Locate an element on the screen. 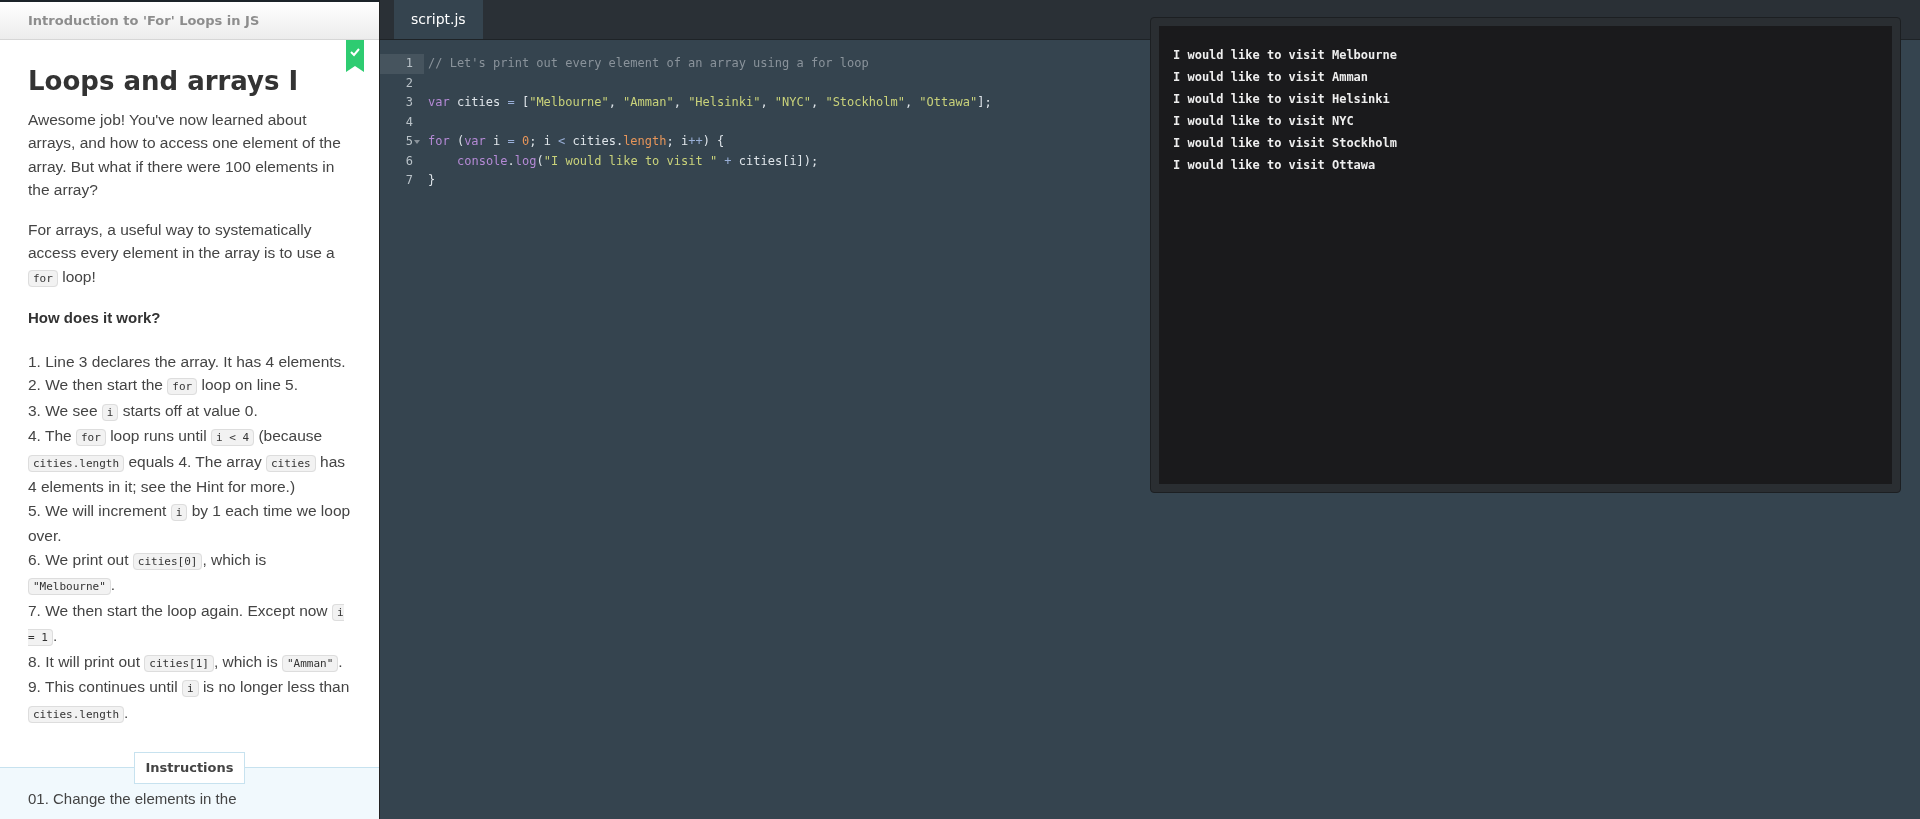 The height and width of the screenshot is (819, 1920). console-line: I would like to visit Stockholm is located at coordinates (1285, 143).